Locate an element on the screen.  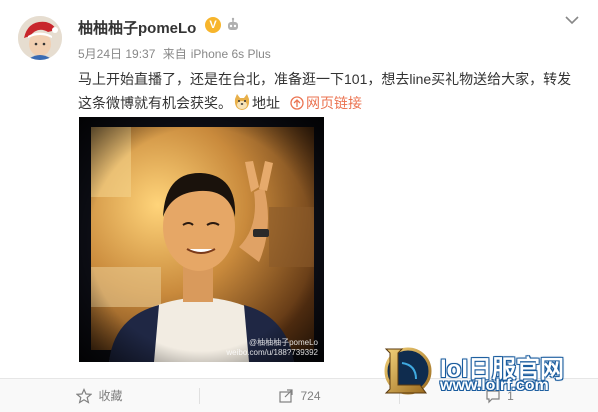
repost-button: 724 is located at coordinates (299, 395).